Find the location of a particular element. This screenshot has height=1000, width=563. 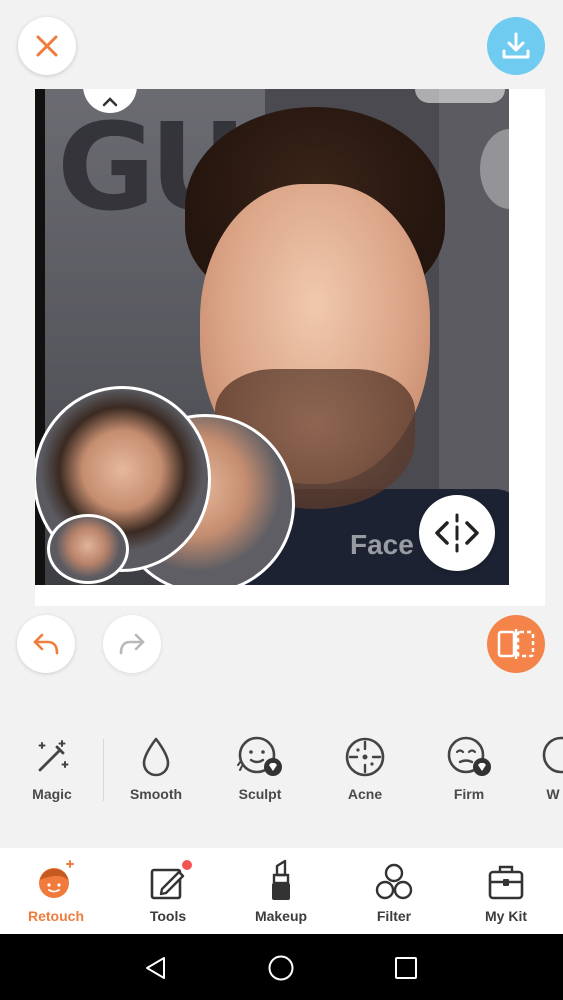

undo-button is located at coordinates (46, 644).